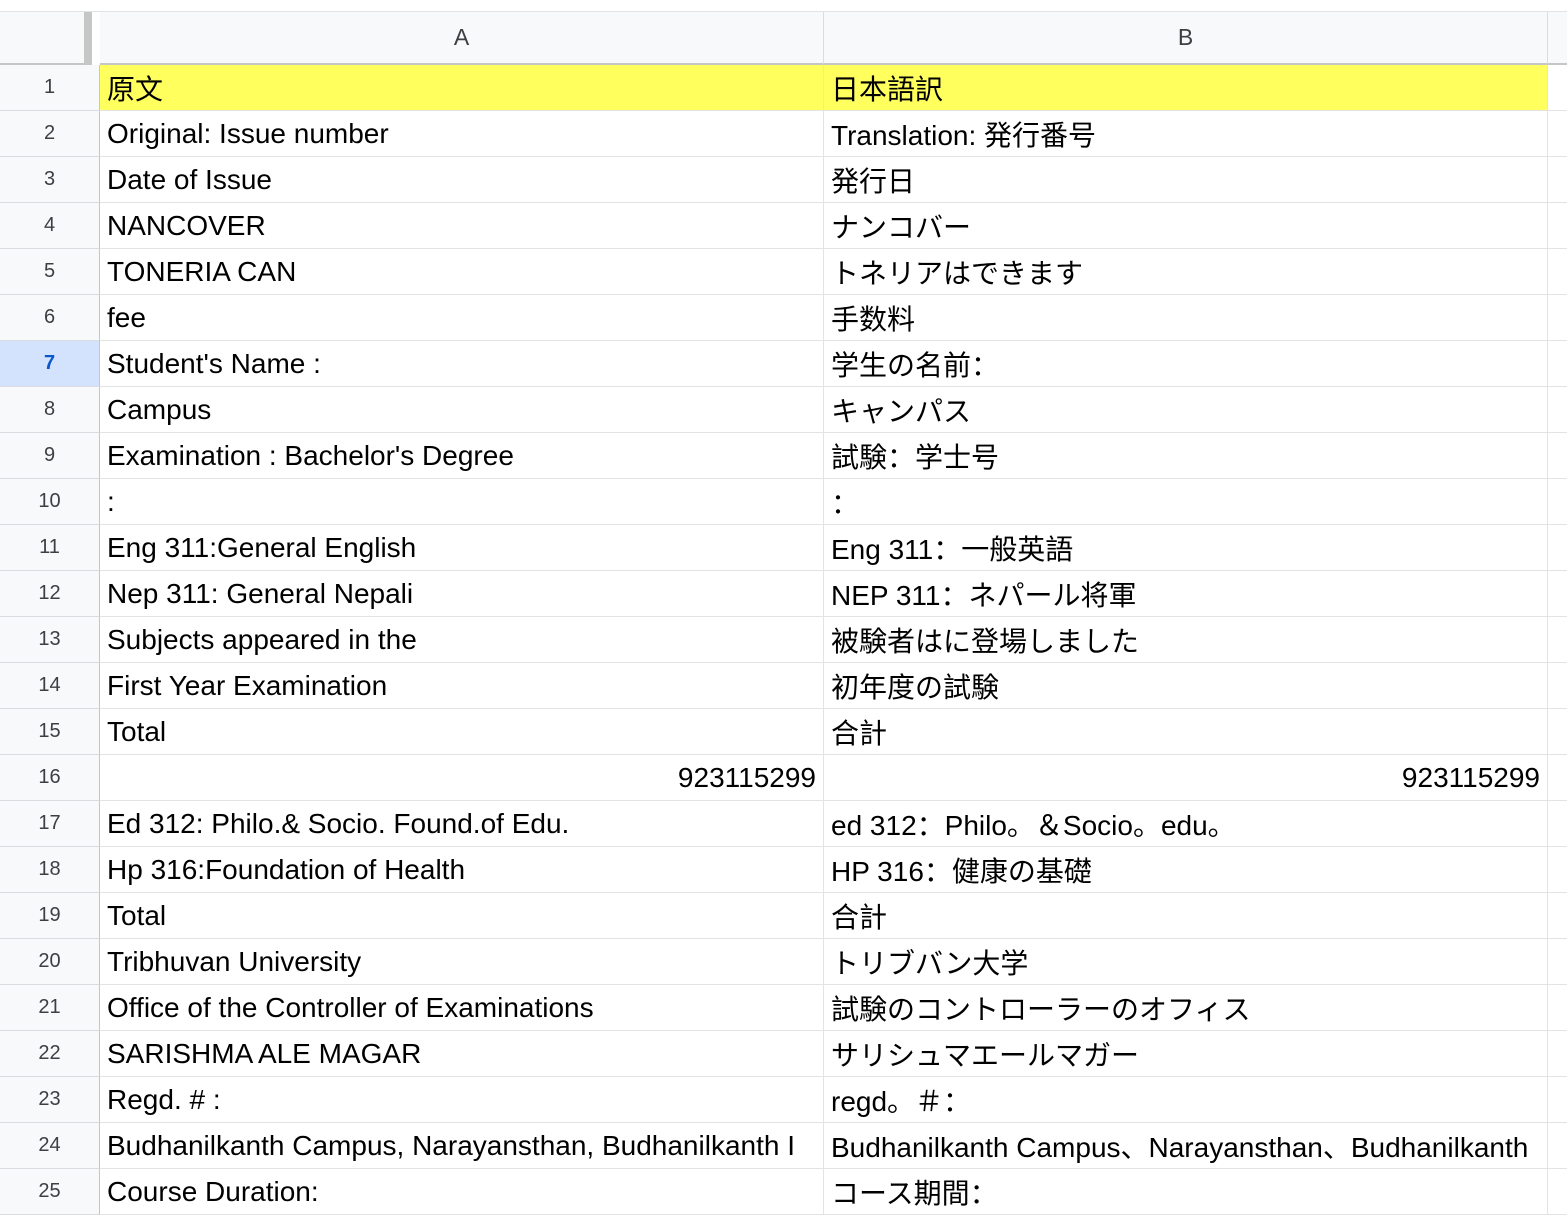 This screenshot has width=1567, height=1218. What do you see at coordinates (1557, 778) in the screenshot?
I see `cell-c16` at bounding box center [1557, 778].